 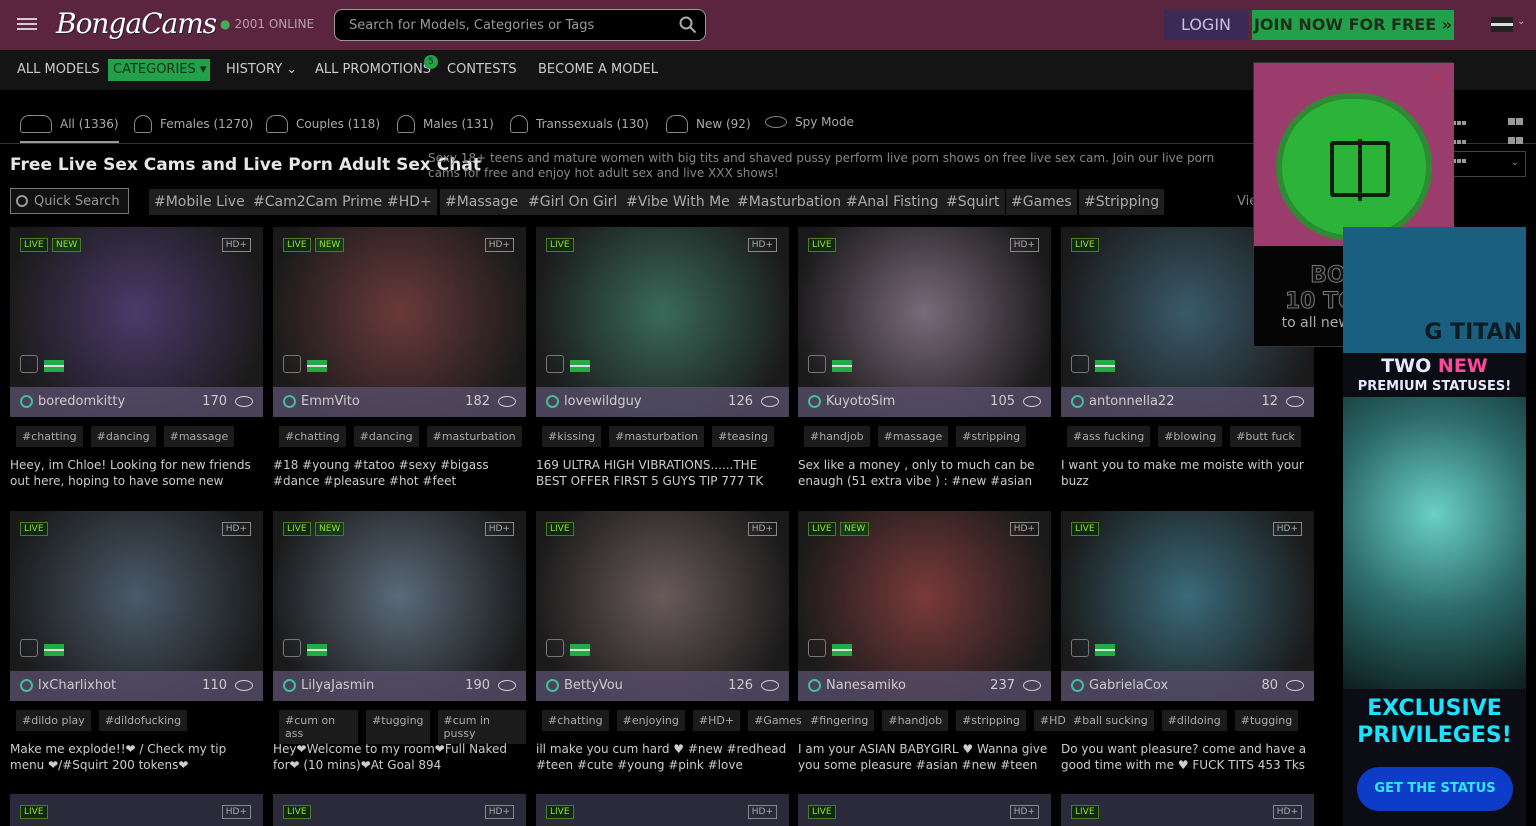 What do you see at coordinates (579, 124) in the screenshot?
I see `tab-transsexuals: Transsexuals (130)` at bounding box center [579, 124].